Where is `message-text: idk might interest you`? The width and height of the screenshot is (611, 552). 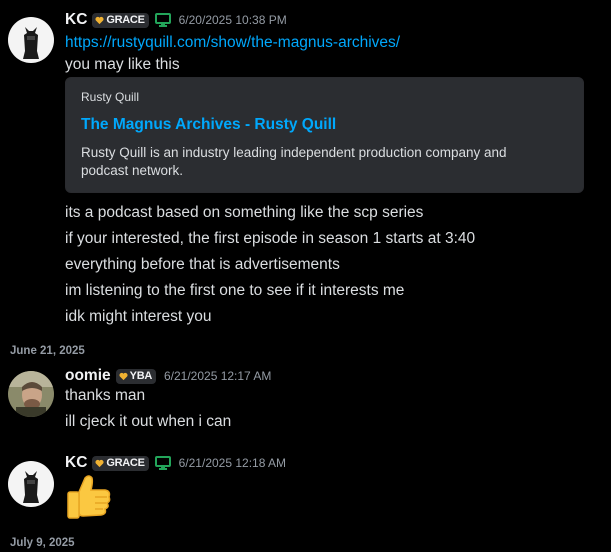
message-text: idk might interest you is located at coordinates (138, 316).